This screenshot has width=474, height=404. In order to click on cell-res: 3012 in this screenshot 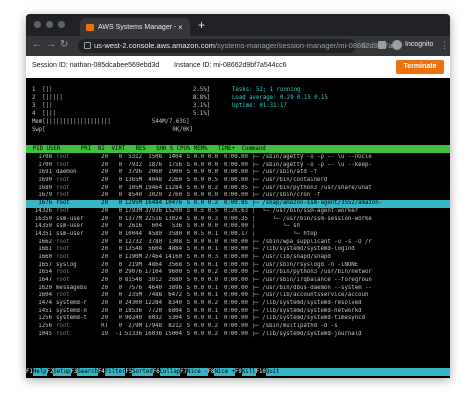, I will do `click(155, 280)`.